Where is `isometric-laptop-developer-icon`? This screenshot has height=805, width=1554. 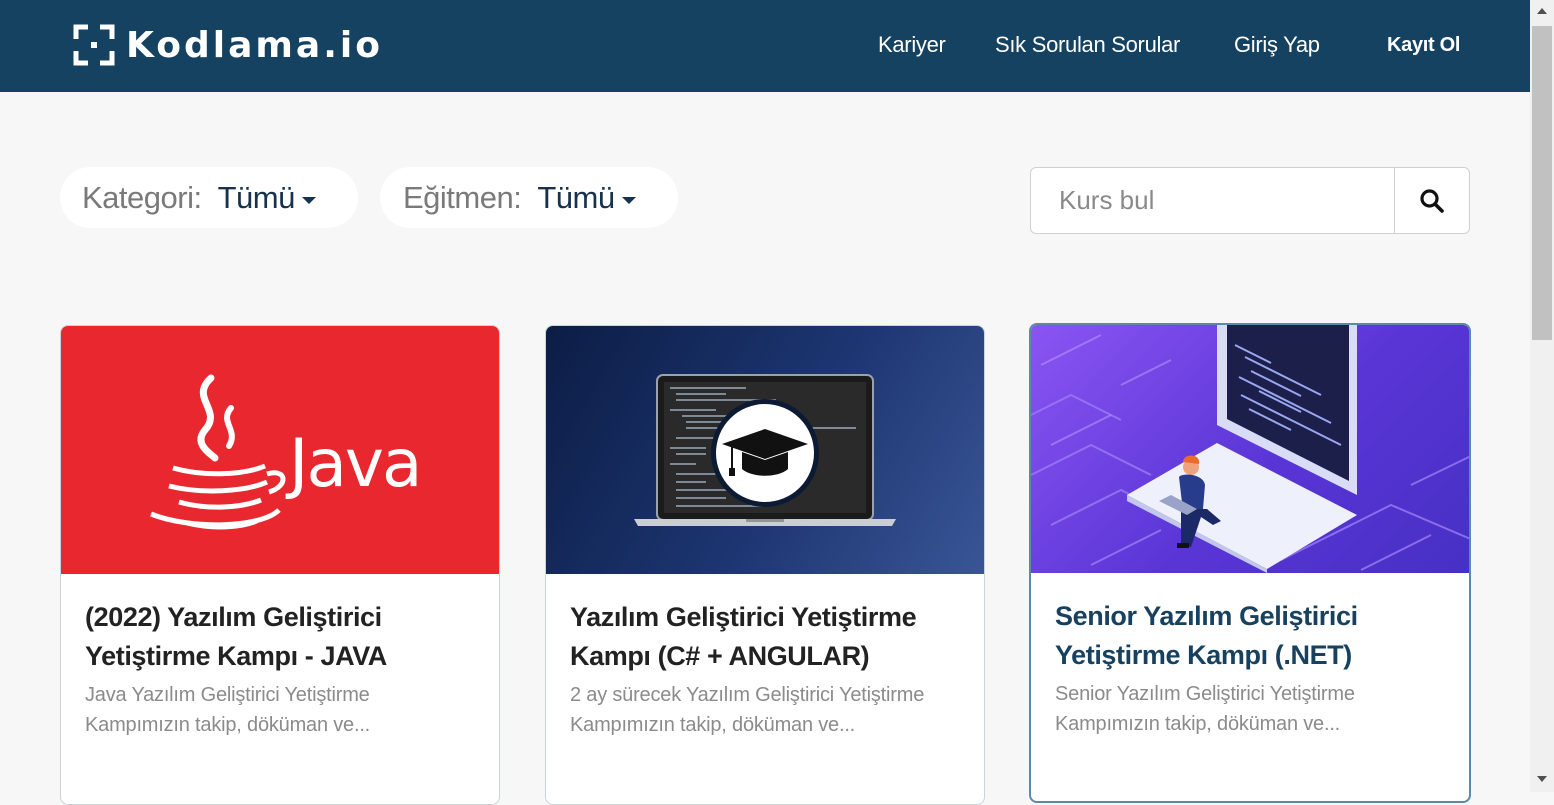
isometric-laptop-developer-icon is located at coordinates (1250, 449).